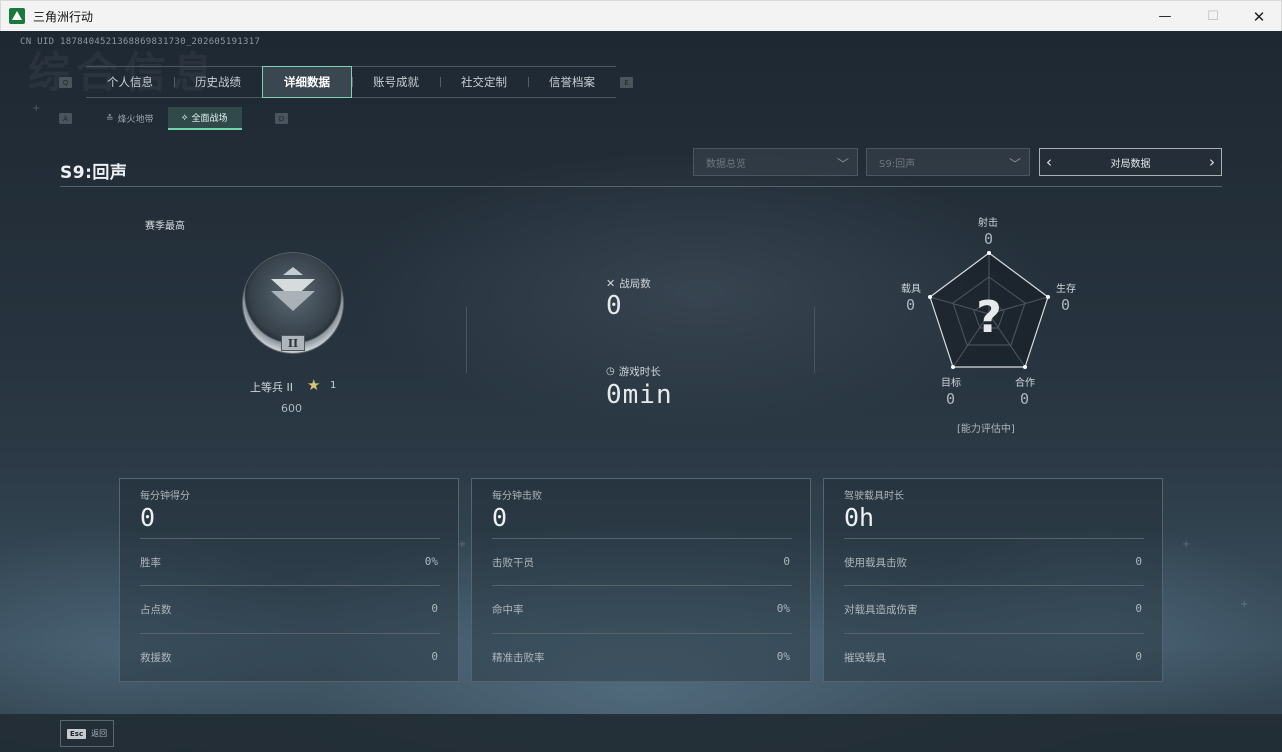  What do you see at coordinates (484, 82) in the screenshot?
I see `tab-social-custom: 社交定制` at bounding box center [484, 82].